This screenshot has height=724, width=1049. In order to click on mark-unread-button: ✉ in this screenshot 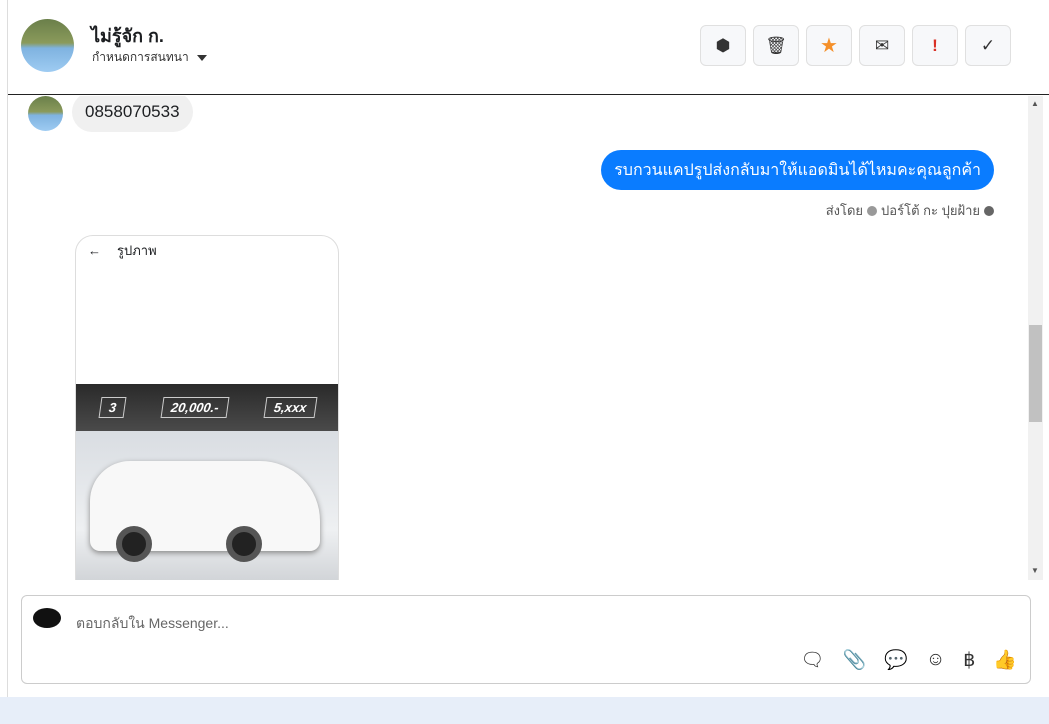, I will do `click(882, 45)`.